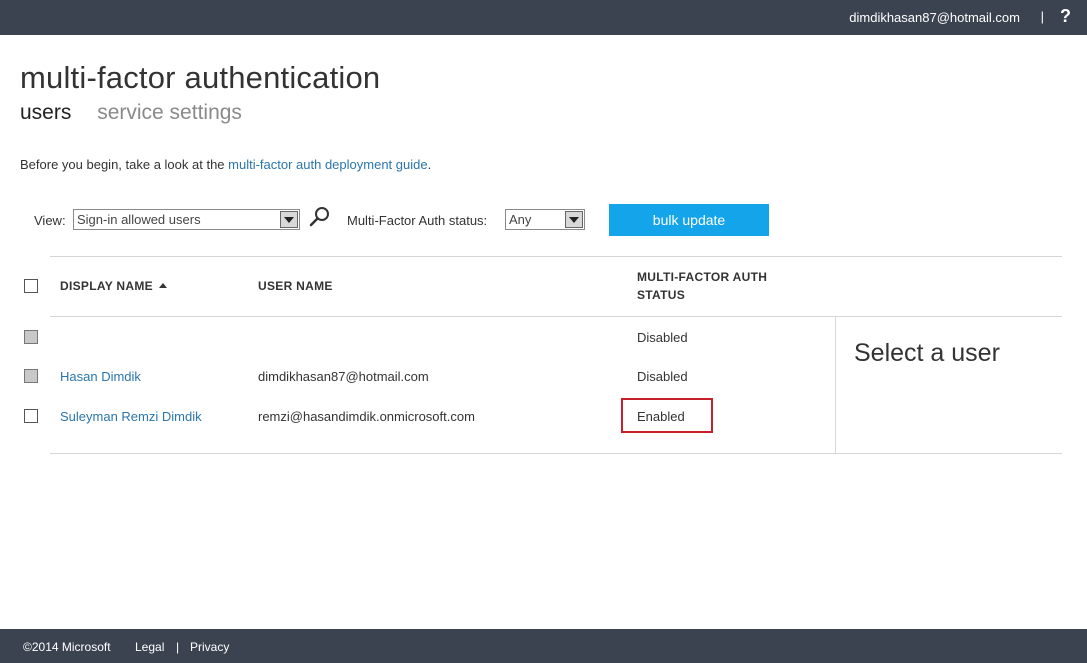 This screenshot has width=1087, height=663. Describe the element at coordinates (543, 17) in the screenshot. I see `top-bar: dimdikhasan87@hotmail.com | ?` at that location.